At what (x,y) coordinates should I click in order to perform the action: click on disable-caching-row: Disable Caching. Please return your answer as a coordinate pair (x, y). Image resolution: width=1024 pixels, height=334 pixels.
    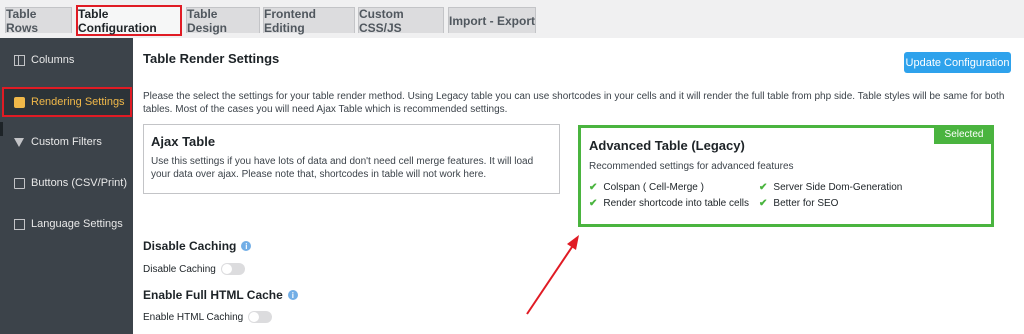
    Looking at the image, I should click on (194, 269).